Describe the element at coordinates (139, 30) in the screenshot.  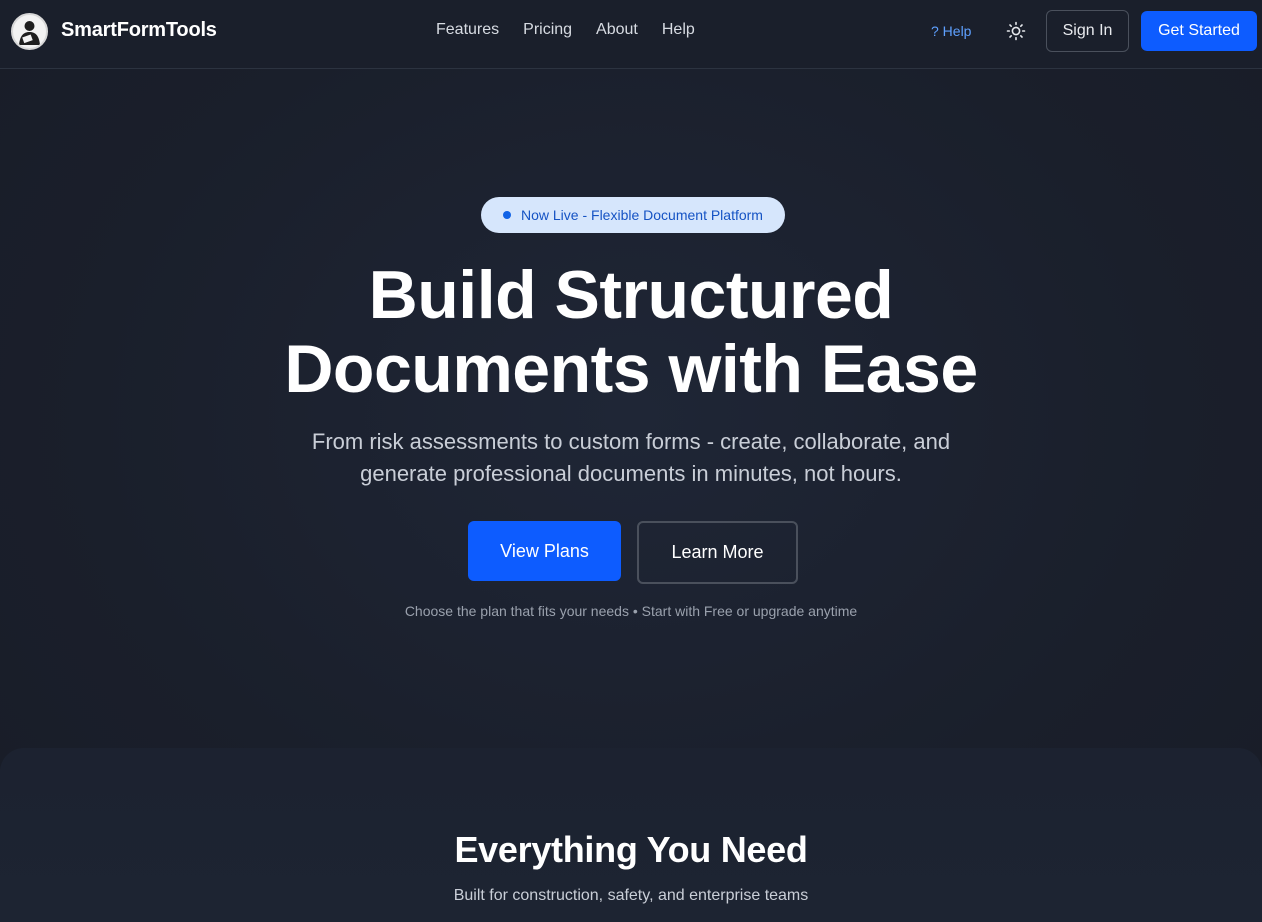
I see `brand-name: SmartFormTools` at that location.